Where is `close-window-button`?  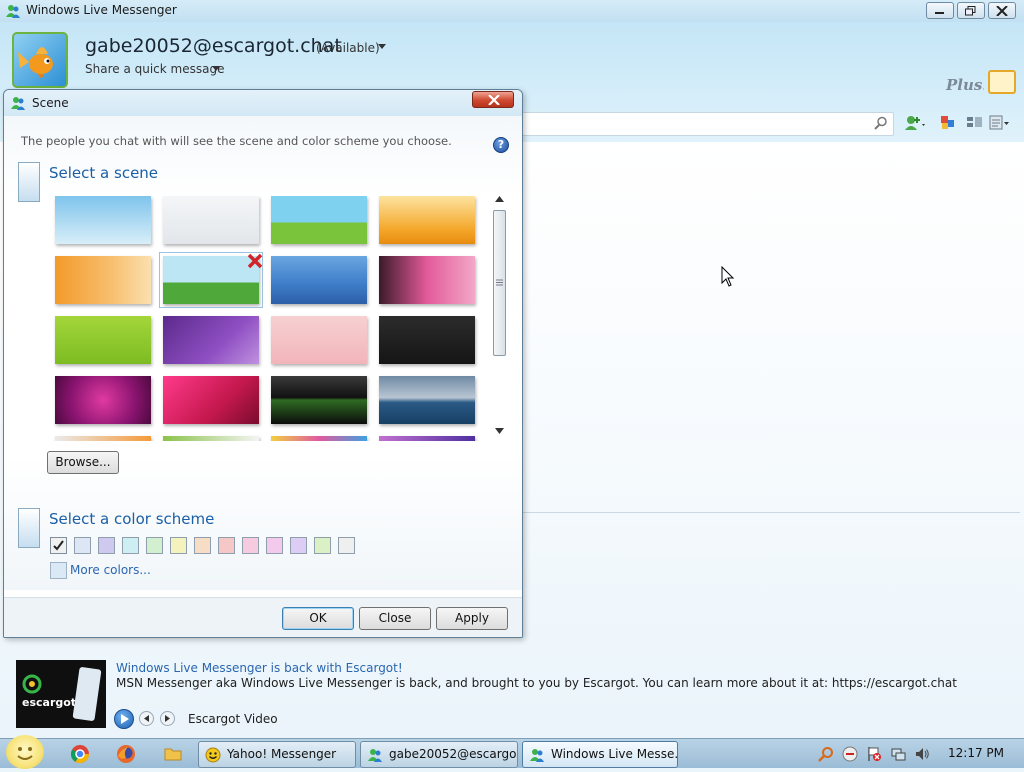
close-window-button is located at coordinates (1002, 10).